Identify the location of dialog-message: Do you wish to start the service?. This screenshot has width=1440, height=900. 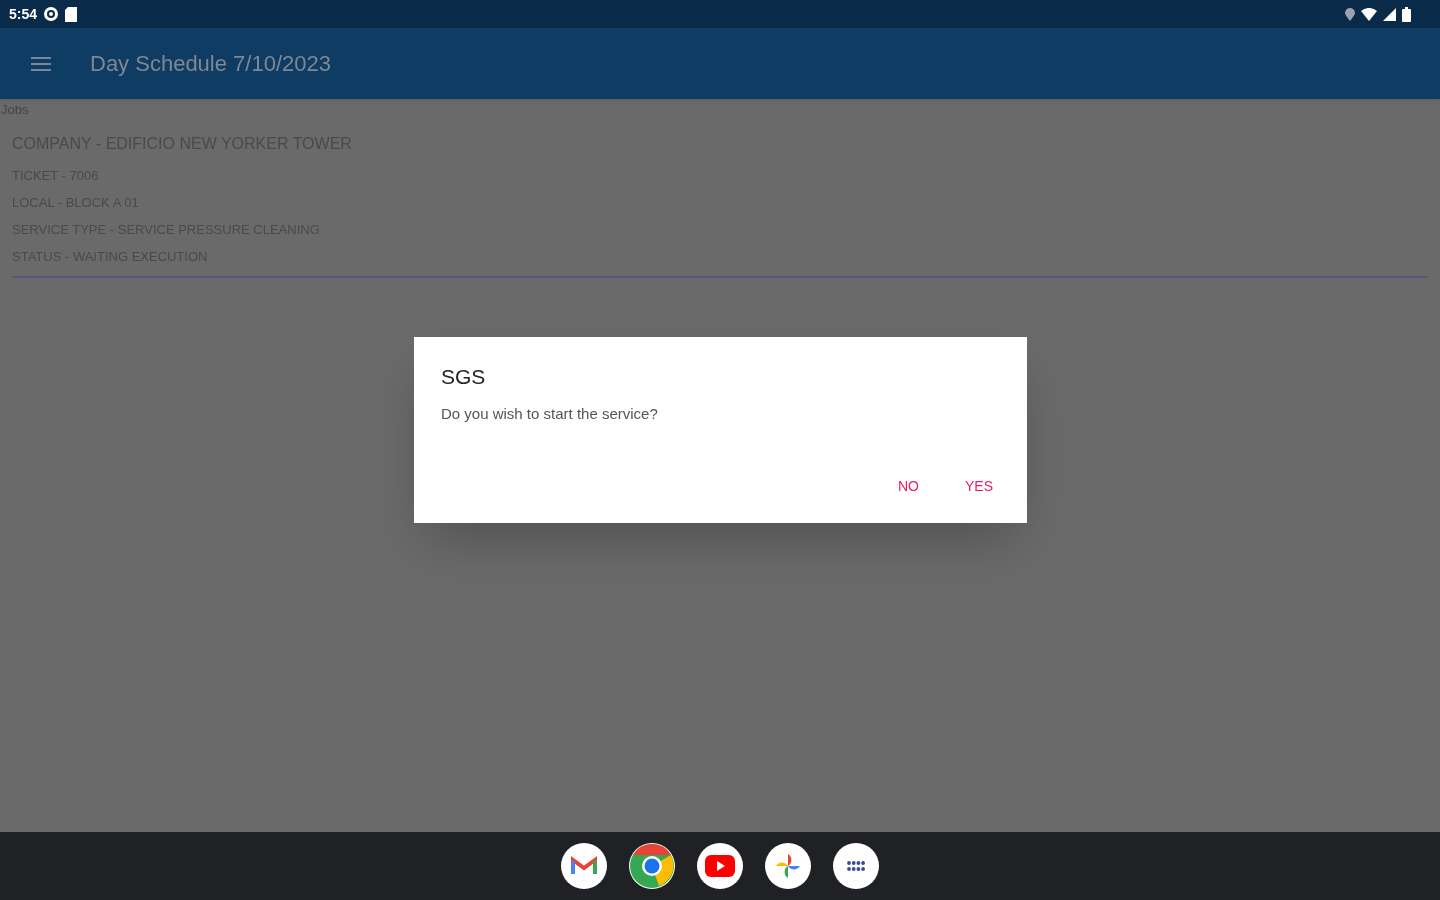
(550, 413).